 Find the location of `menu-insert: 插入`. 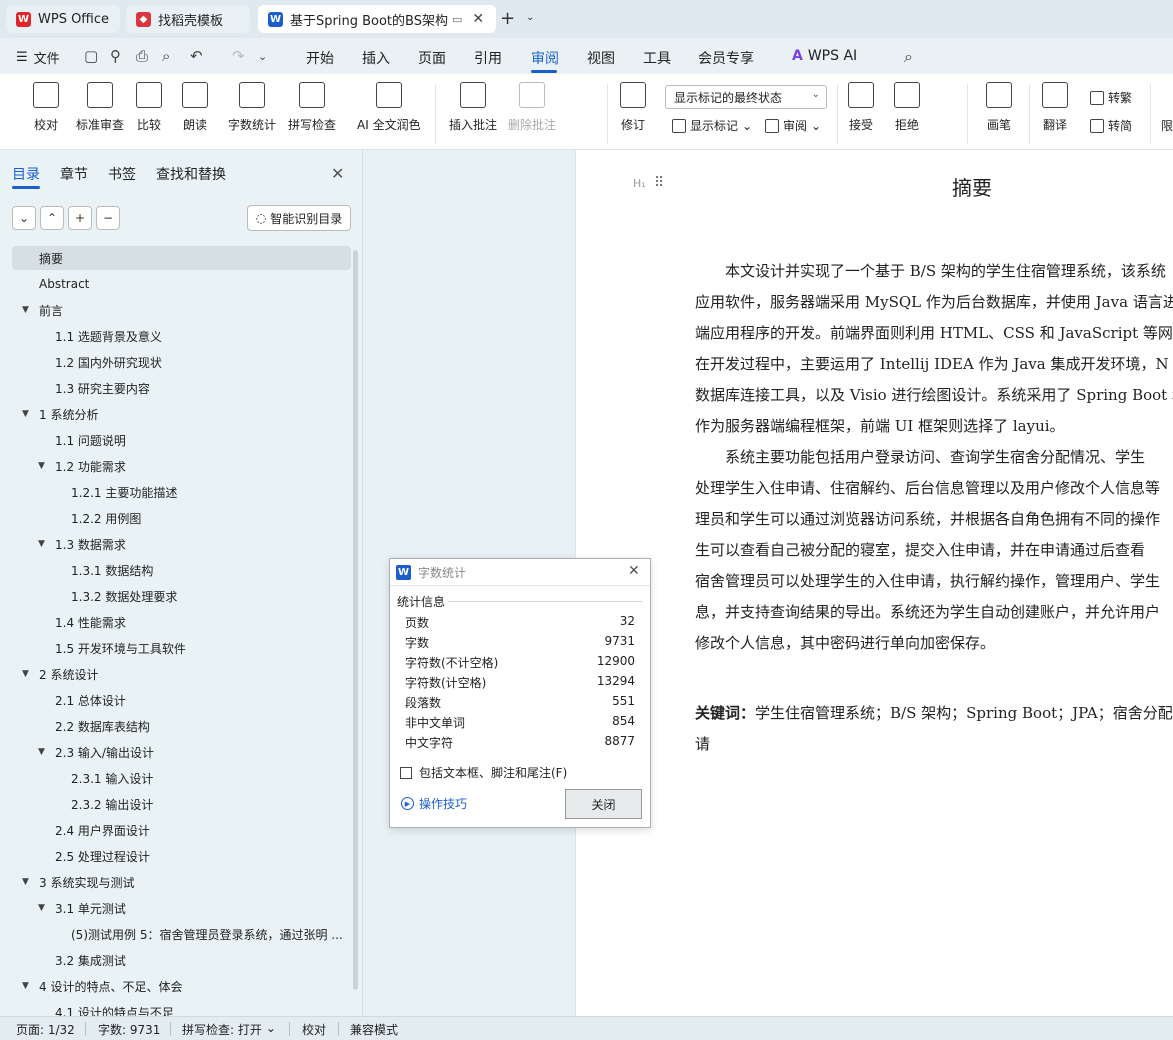

menu-insert: 插入 is located at coordinates (376, 58).